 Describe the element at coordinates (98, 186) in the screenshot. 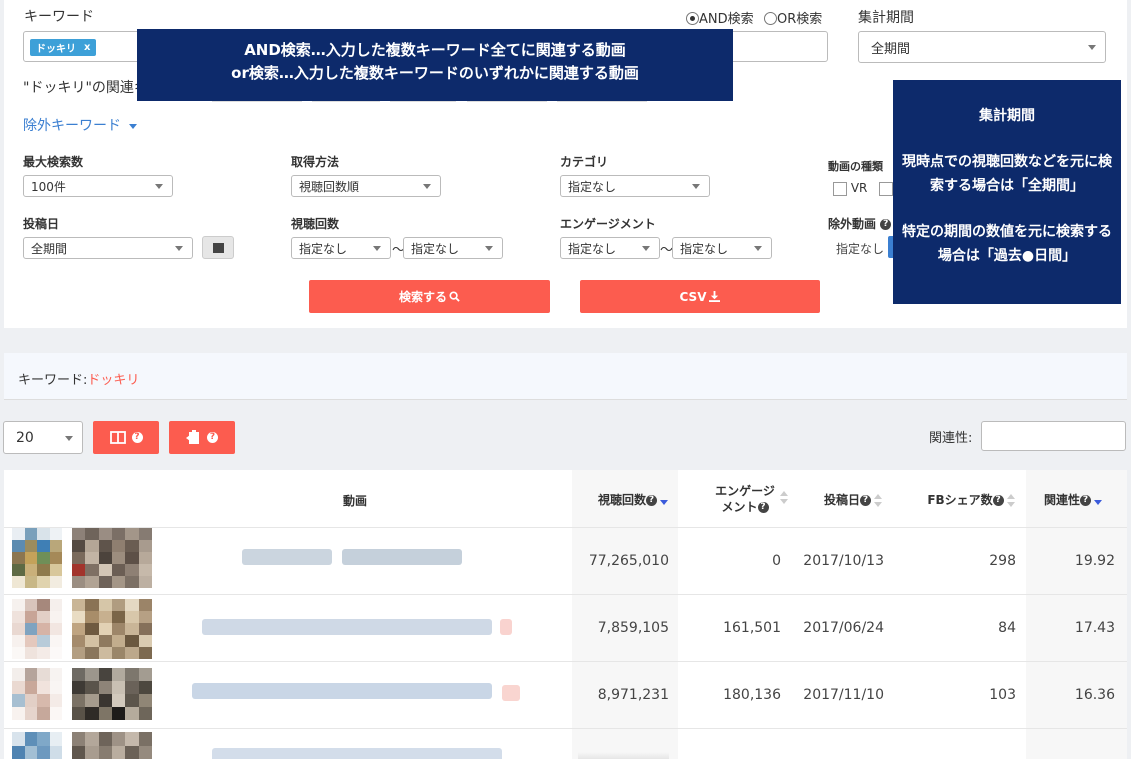

I see `max-results-select: 100件` at that location.